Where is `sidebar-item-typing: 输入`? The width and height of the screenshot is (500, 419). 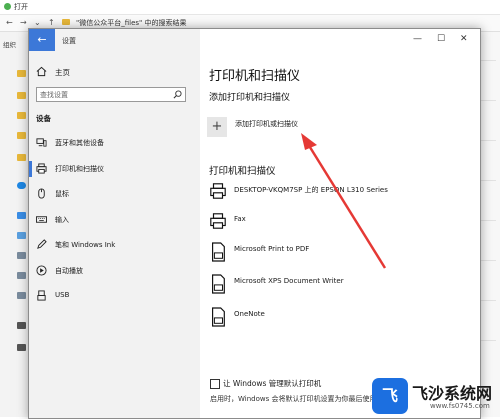 sidebar-item-typing: 输入 is located at coordinates (114, 220).